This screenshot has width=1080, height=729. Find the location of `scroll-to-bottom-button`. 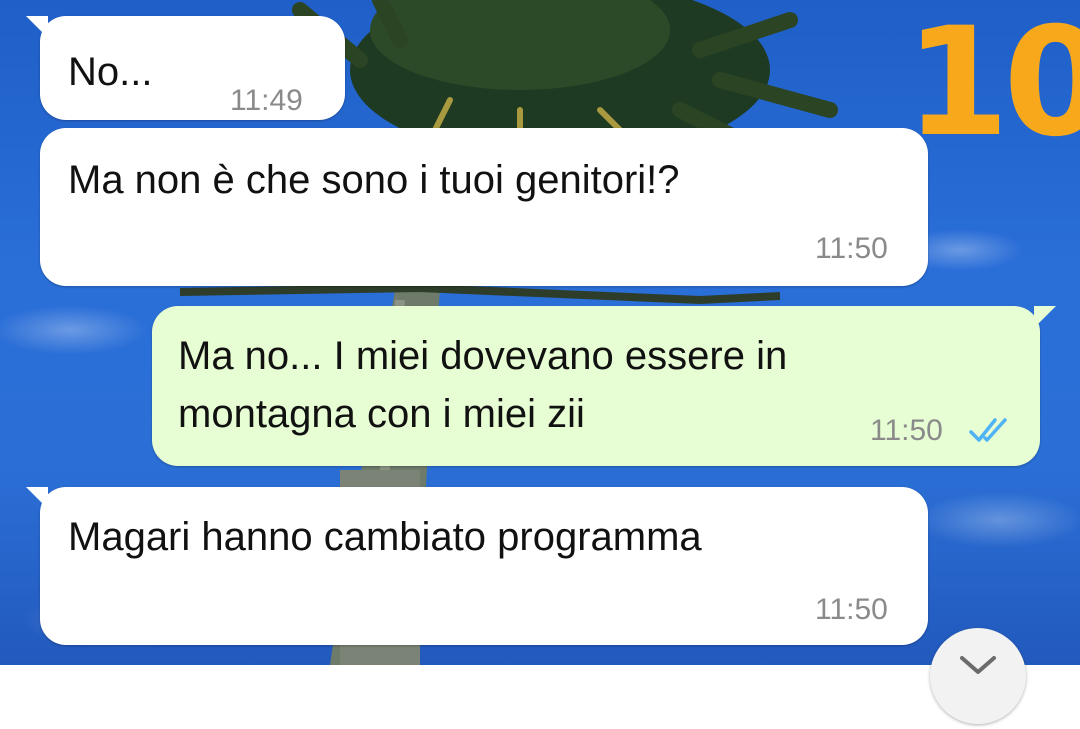

scroll-to-bottom-button is located at coordinates (978, 676).